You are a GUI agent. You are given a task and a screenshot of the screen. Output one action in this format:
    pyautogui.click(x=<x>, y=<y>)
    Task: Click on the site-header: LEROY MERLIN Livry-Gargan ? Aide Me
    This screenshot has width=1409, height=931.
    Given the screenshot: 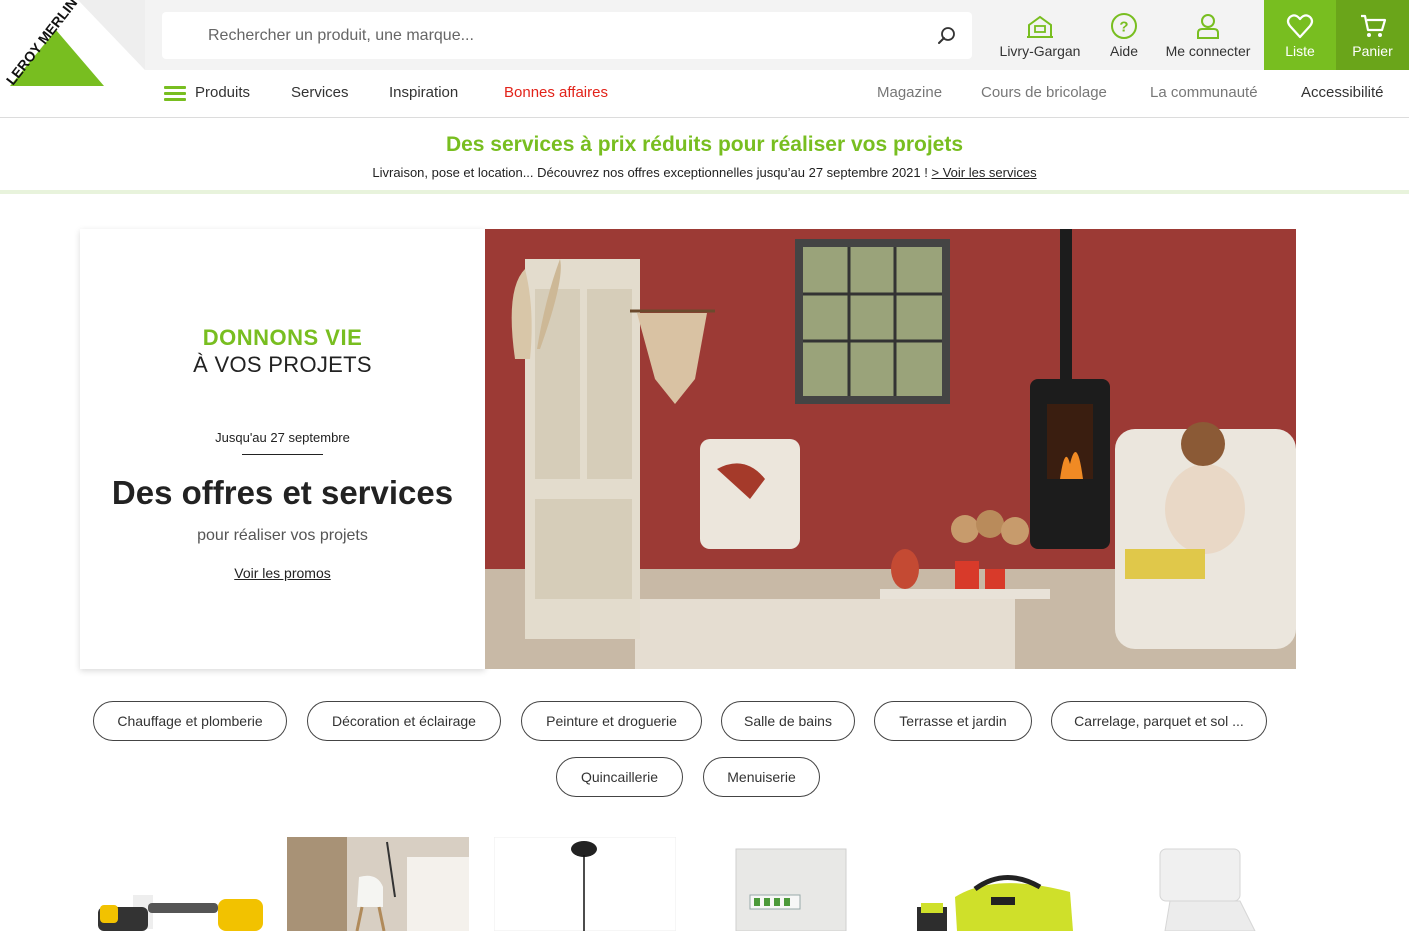 What is the action you would take?
    pyautogui.click(x=704, y=59)
    